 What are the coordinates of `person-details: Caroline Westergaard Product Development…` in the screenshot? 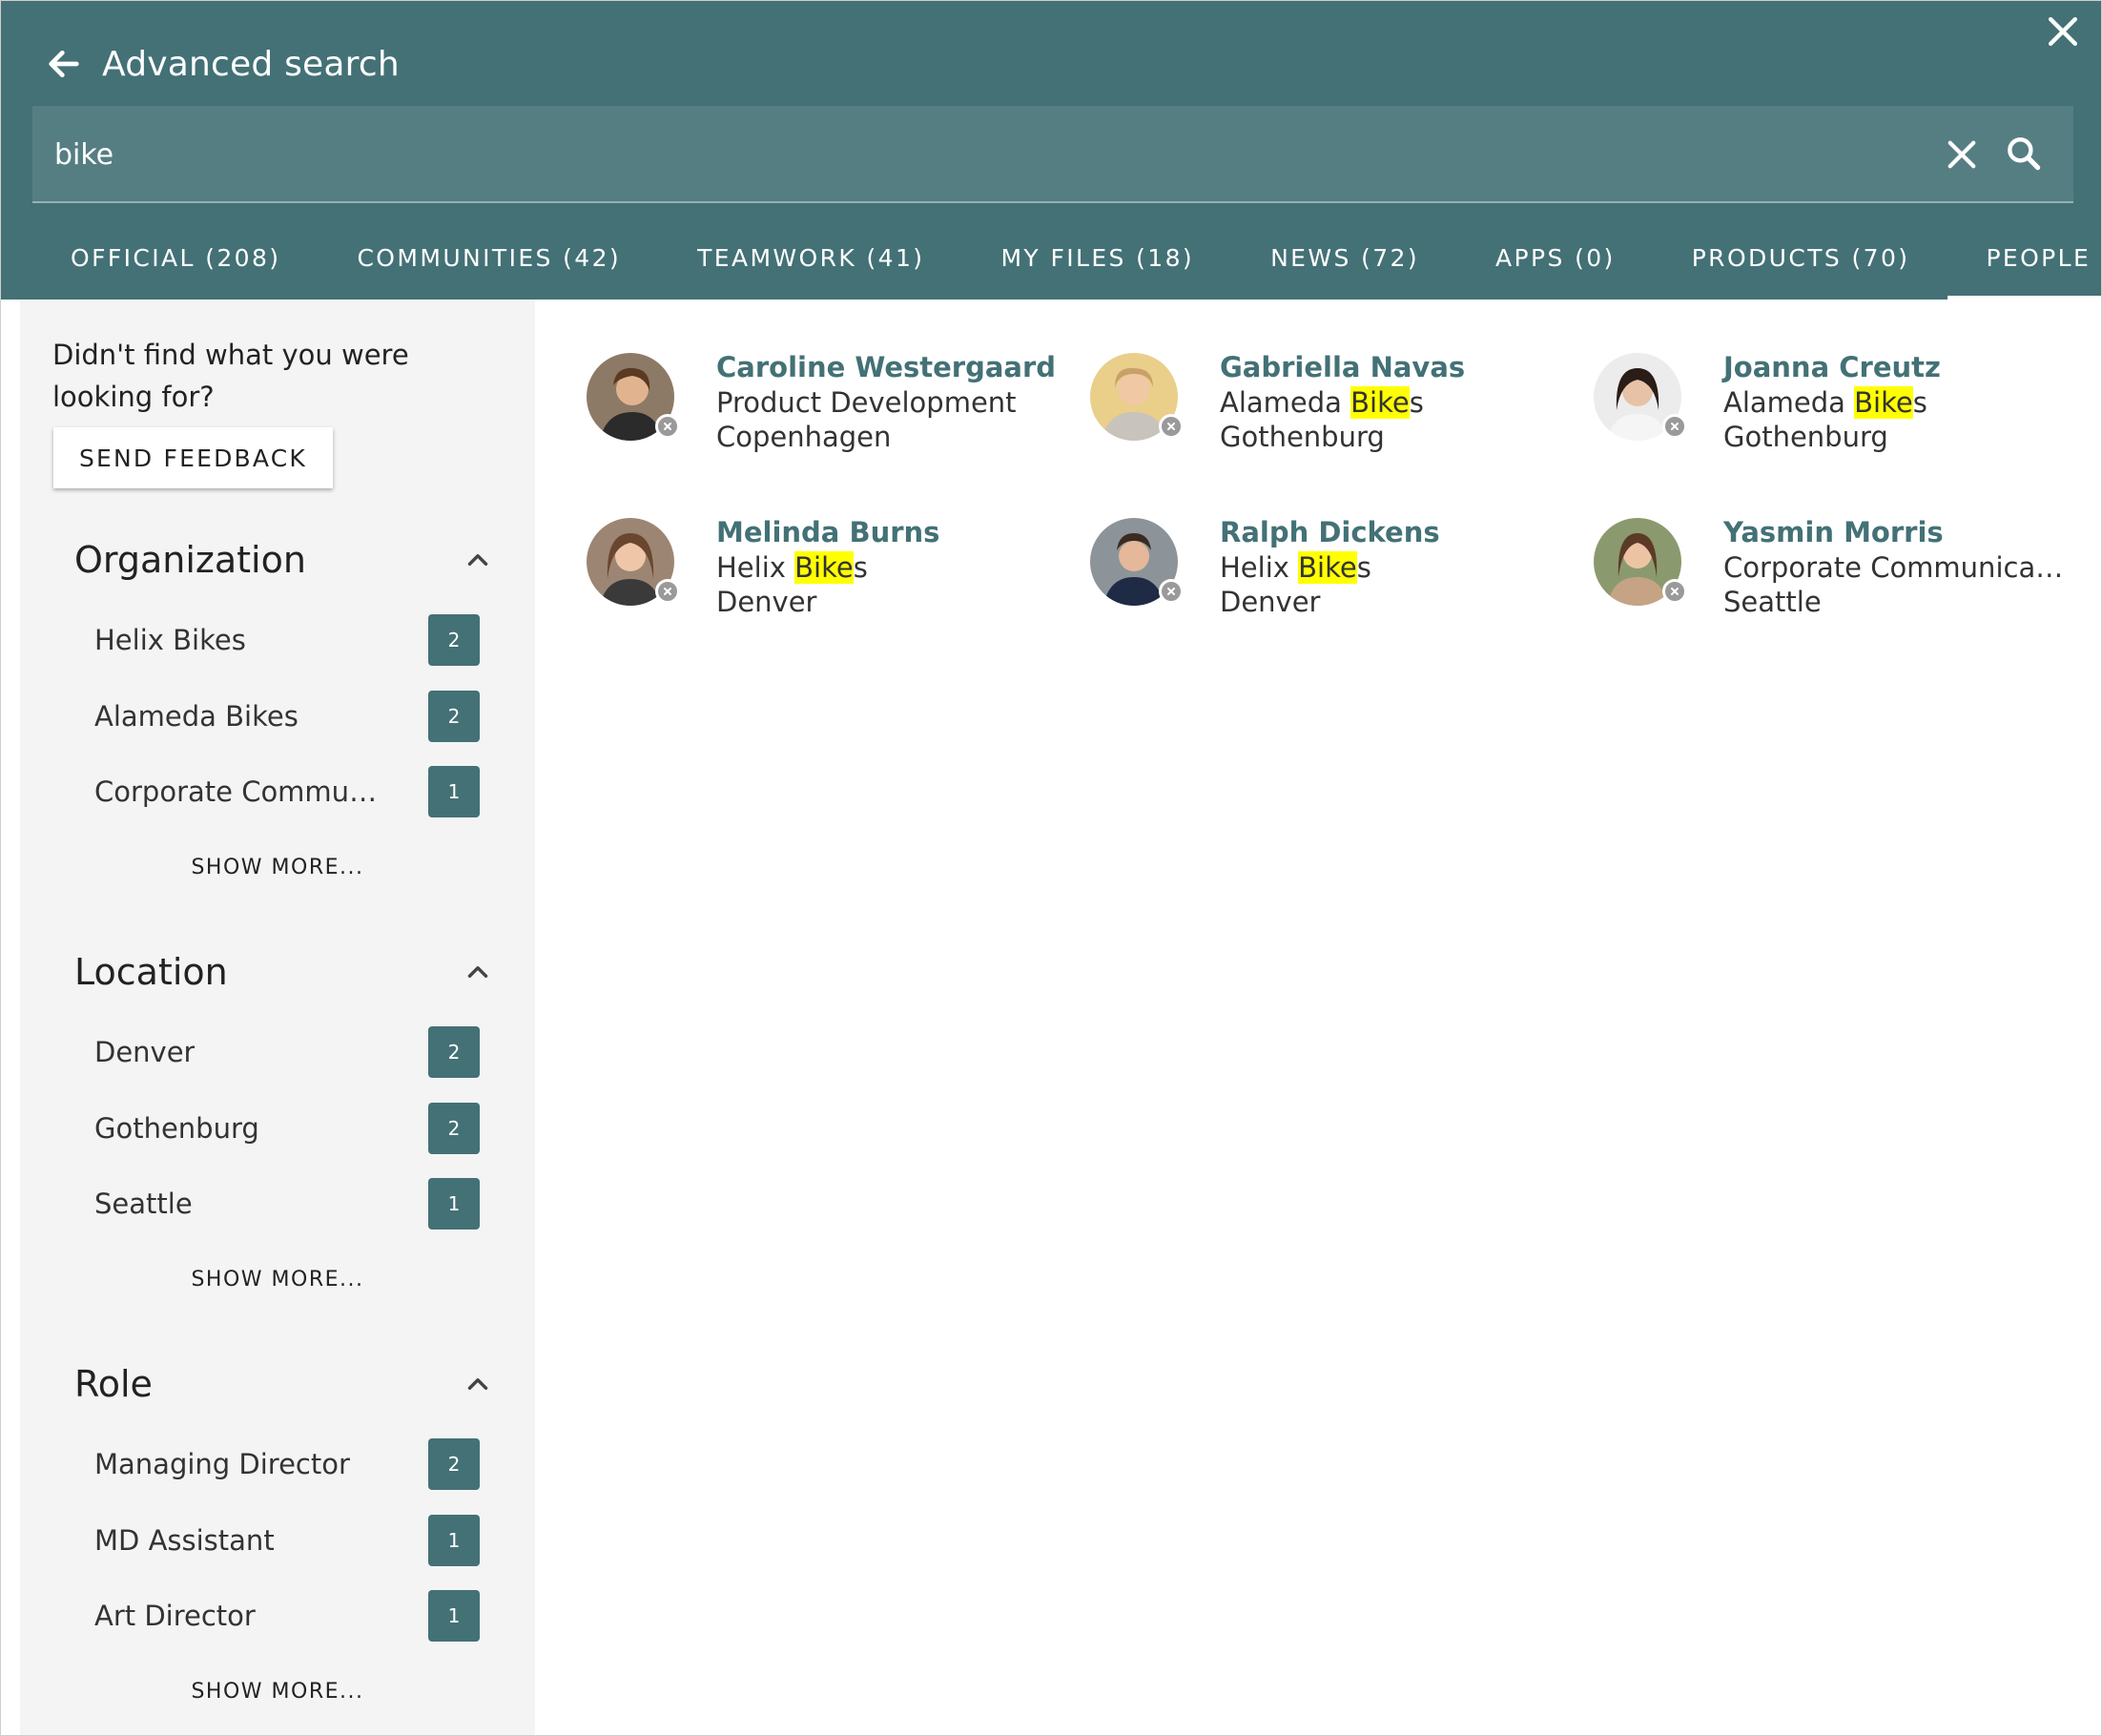 It's located at (888, 402).